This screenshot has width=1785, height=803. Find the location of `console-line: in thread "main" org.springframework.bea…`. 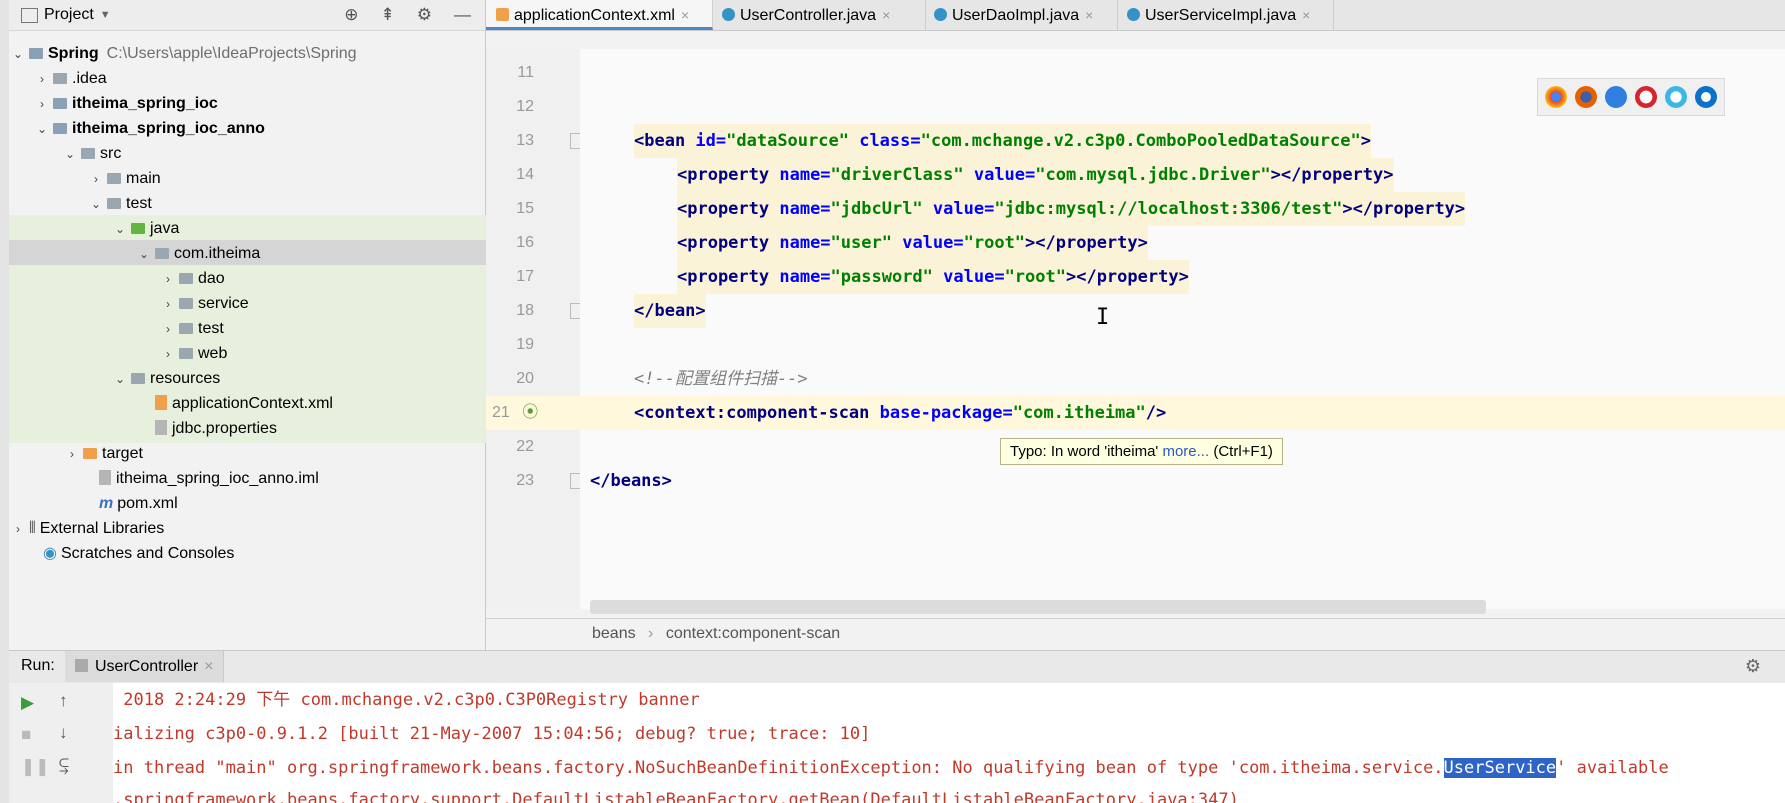

console-line: in thread "main" org.springframework.bea… is located at coordinates (891, 768).